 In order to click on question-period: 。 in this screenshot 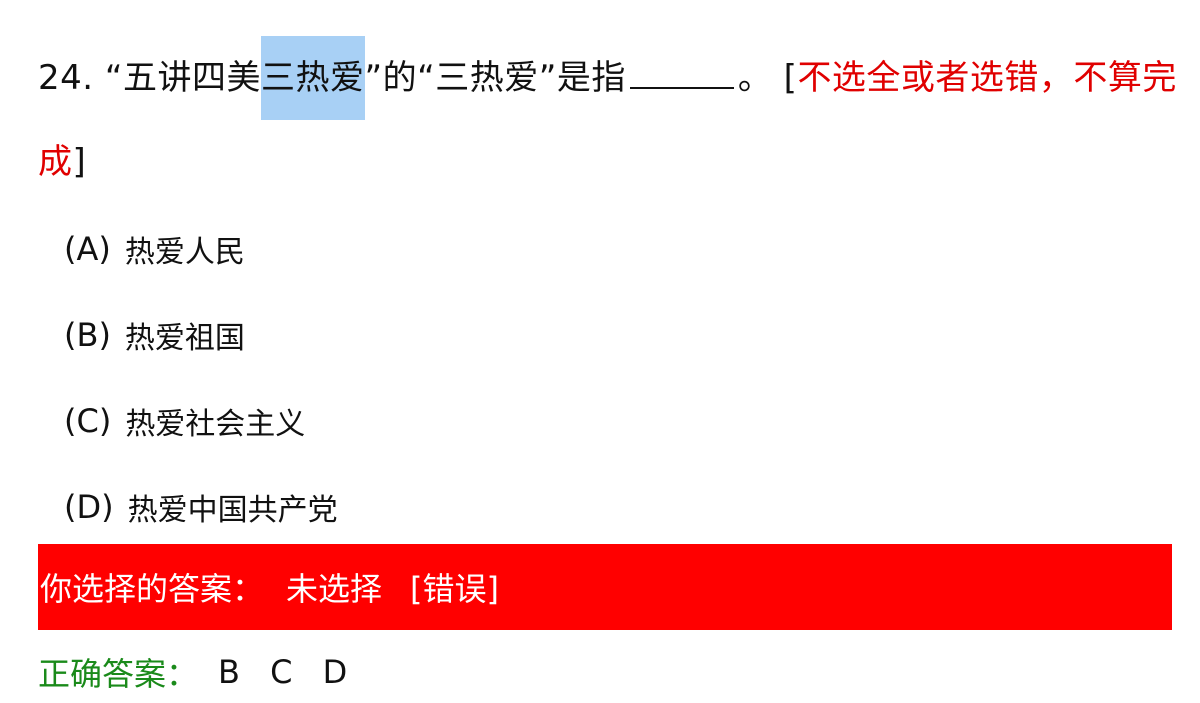, I will do `click(755, 78)`.